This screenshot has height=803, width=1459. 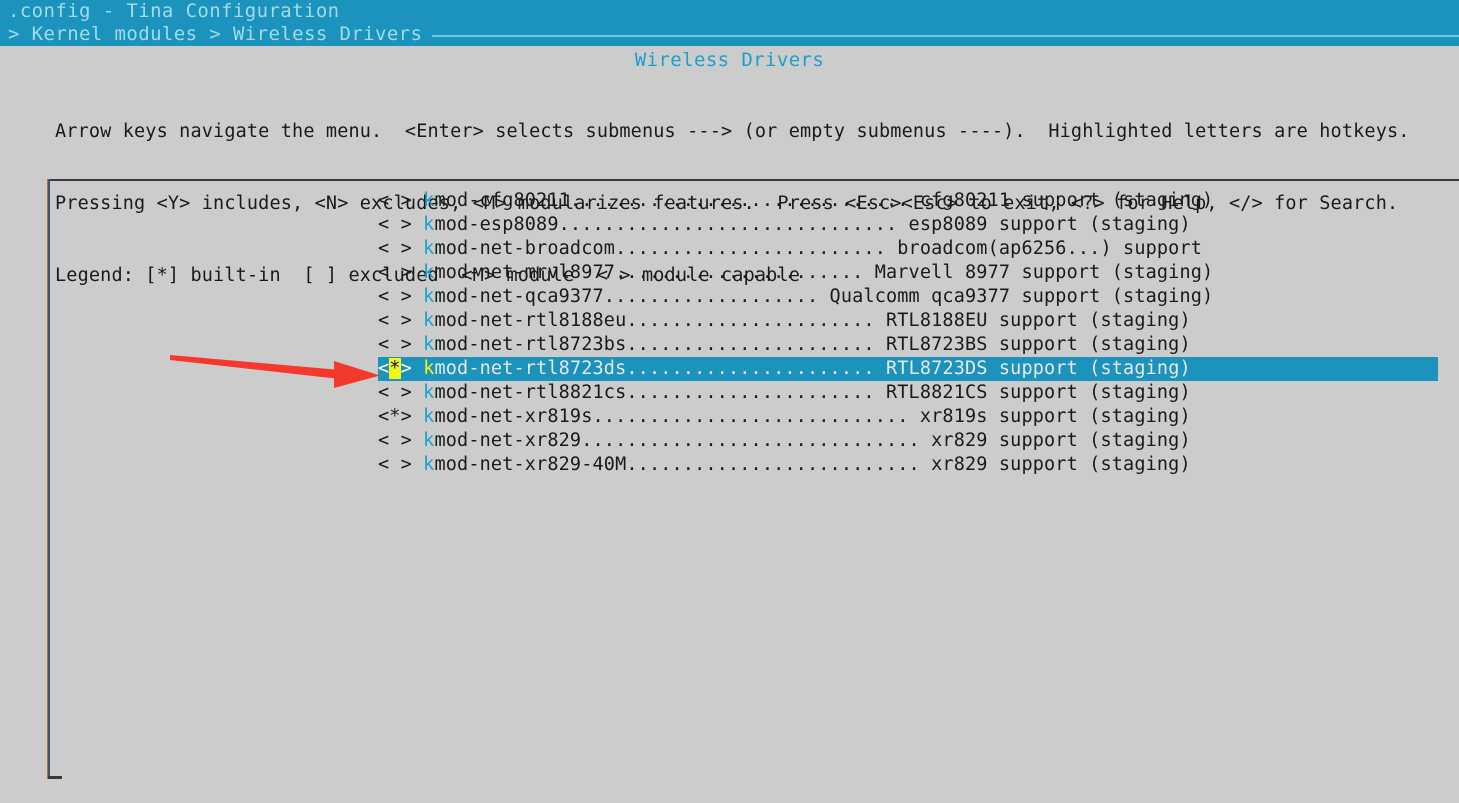 I want to click on window-title: .config - Tina Configuration, so click(x=174, y=11).